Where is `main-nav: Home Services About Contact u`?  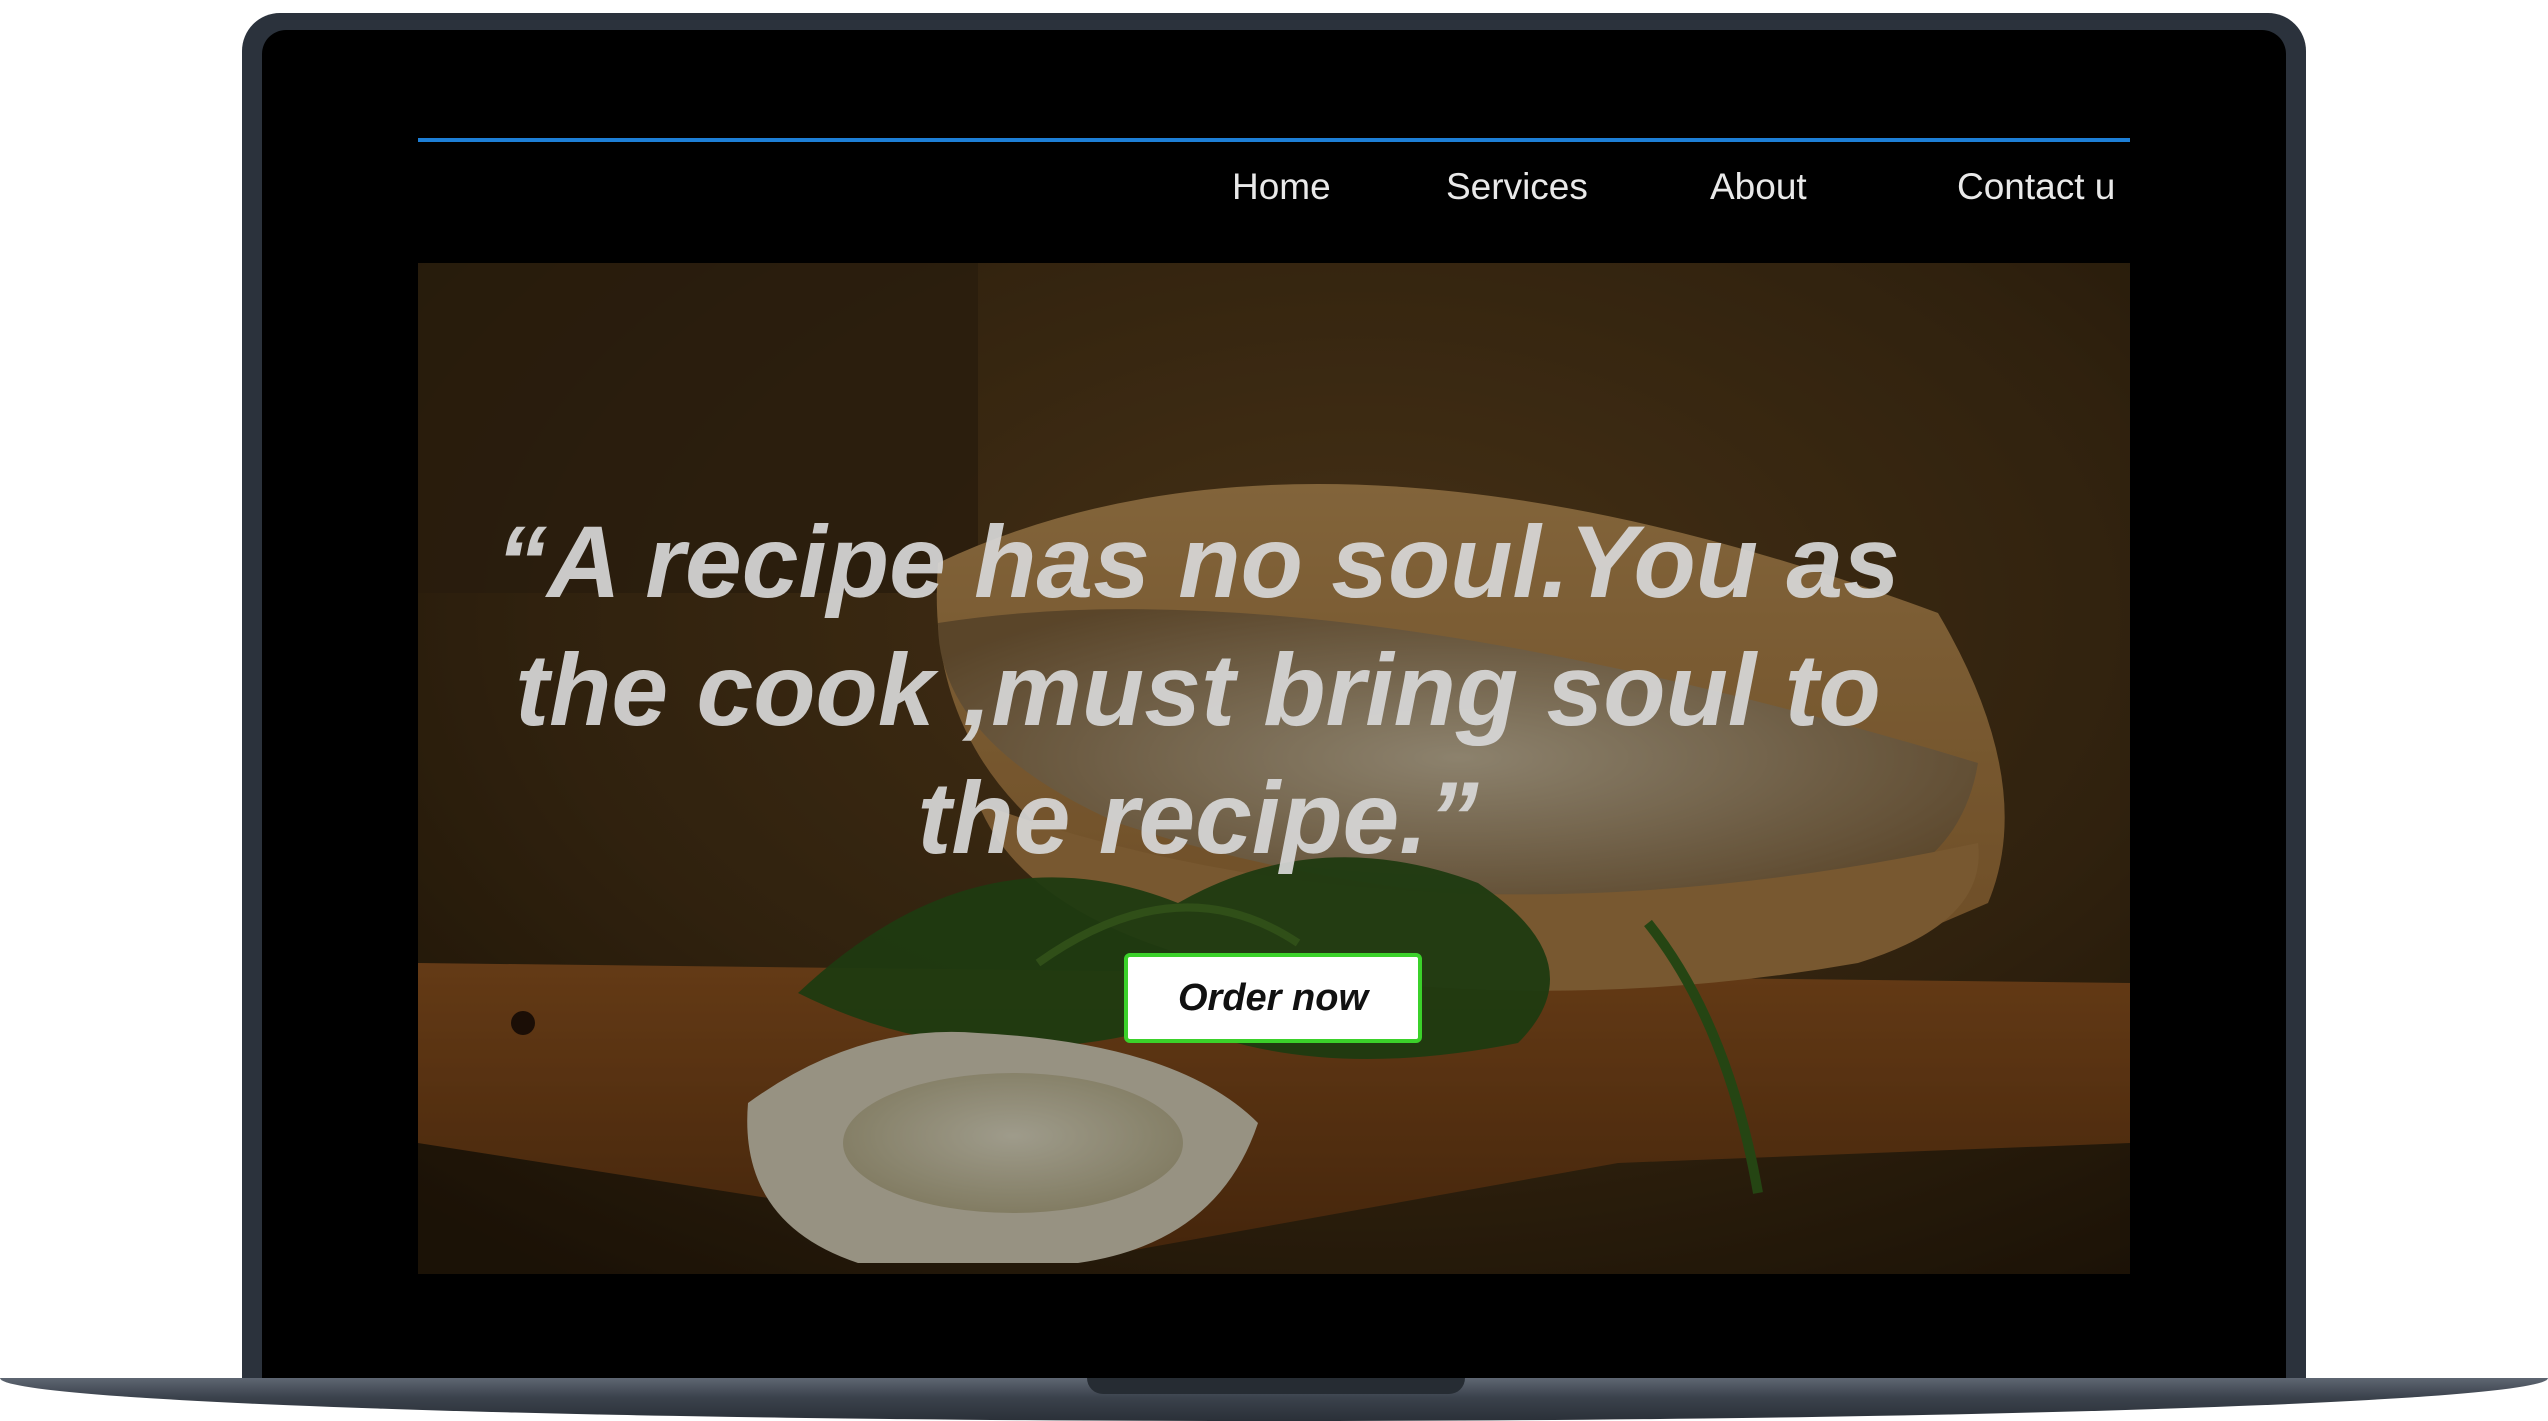
main-nav: Home Services About Contact u is located at coordinates (1274, 203).